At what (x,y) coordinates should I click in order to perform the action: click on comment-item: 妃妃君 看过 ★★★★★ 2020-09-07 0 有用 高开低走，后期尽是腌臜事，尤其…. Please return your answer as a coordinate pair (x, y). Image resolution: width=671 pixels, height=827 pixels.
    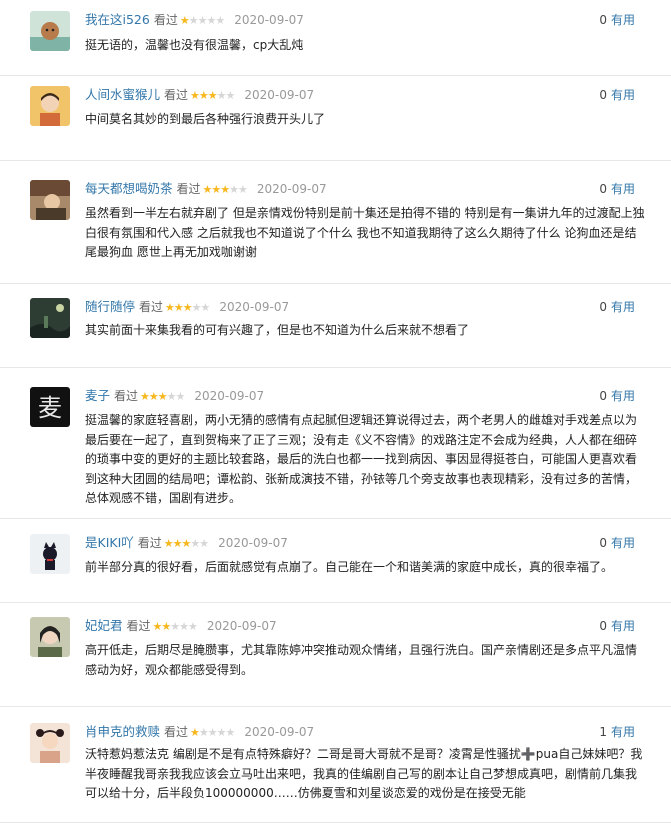
    Looking at the image, I should click on (335, 655).